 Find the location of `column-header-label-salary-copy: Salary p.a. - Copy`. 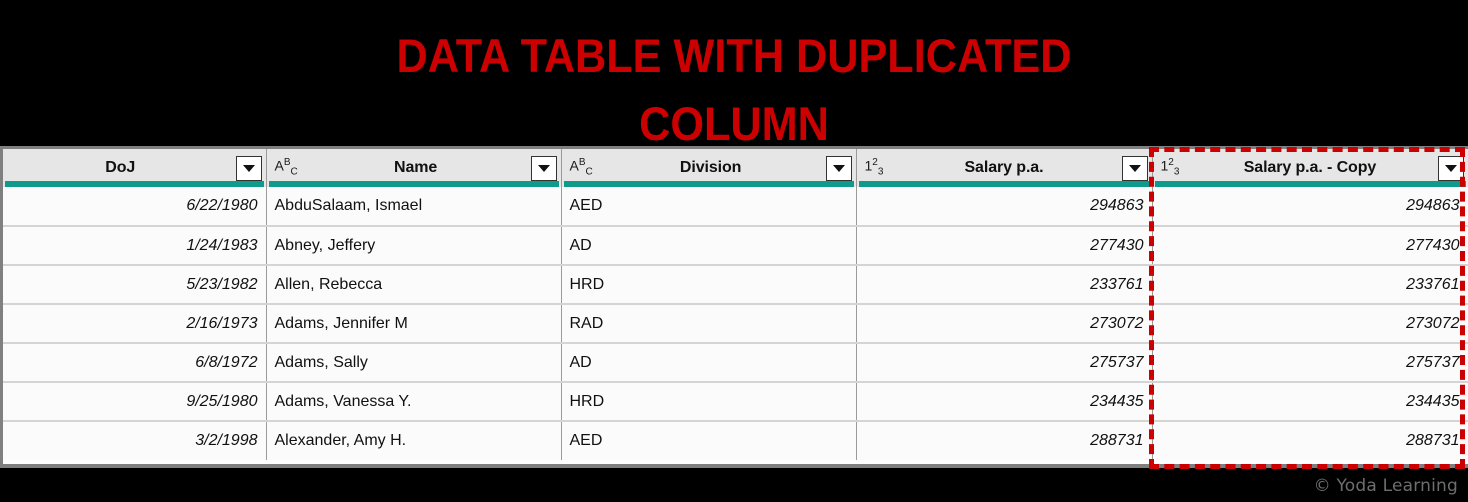

column-header-label-salary-copy: Salary p.a. - Copy is located at coordinates (1310, 167).